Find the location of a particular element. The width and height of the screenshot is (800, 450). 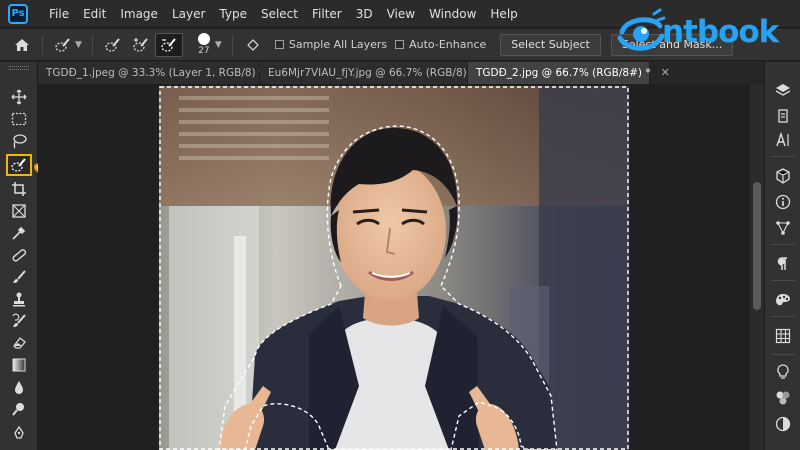

layers-panel-button is located at coordinates (783, 90).